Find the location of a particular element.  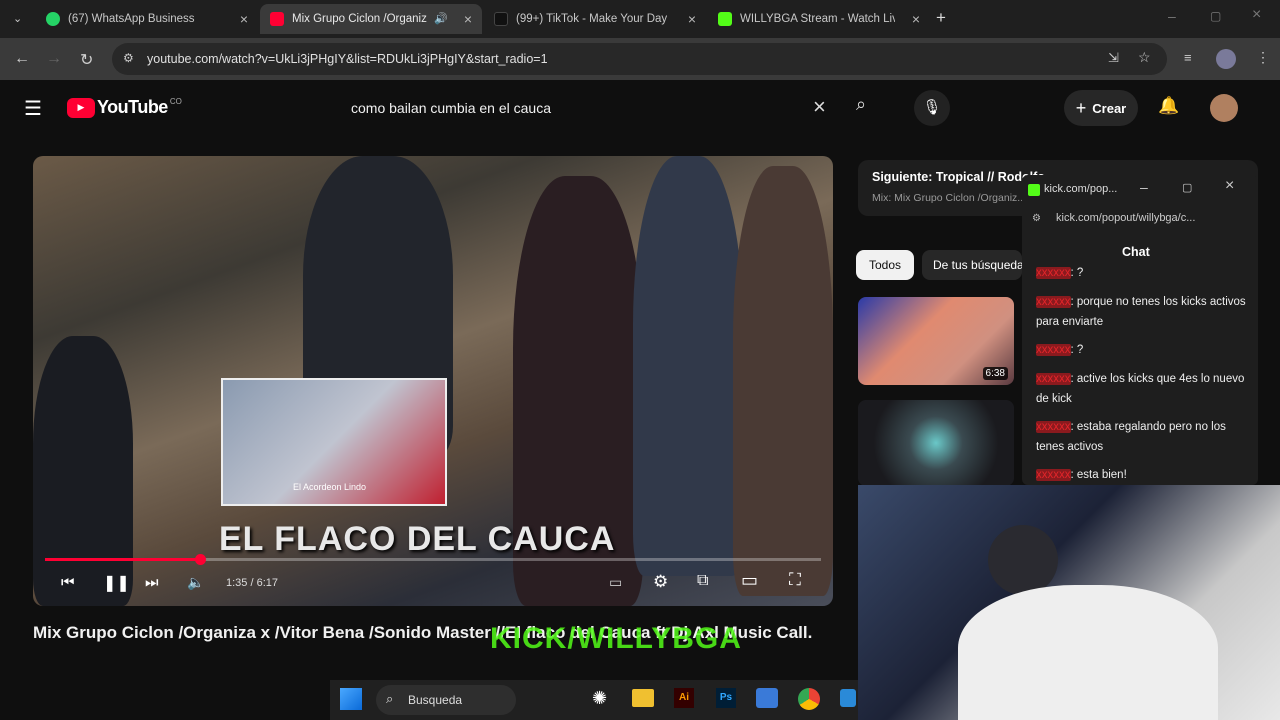

chip-all-label: Todos is located at coordinates (885, 265).